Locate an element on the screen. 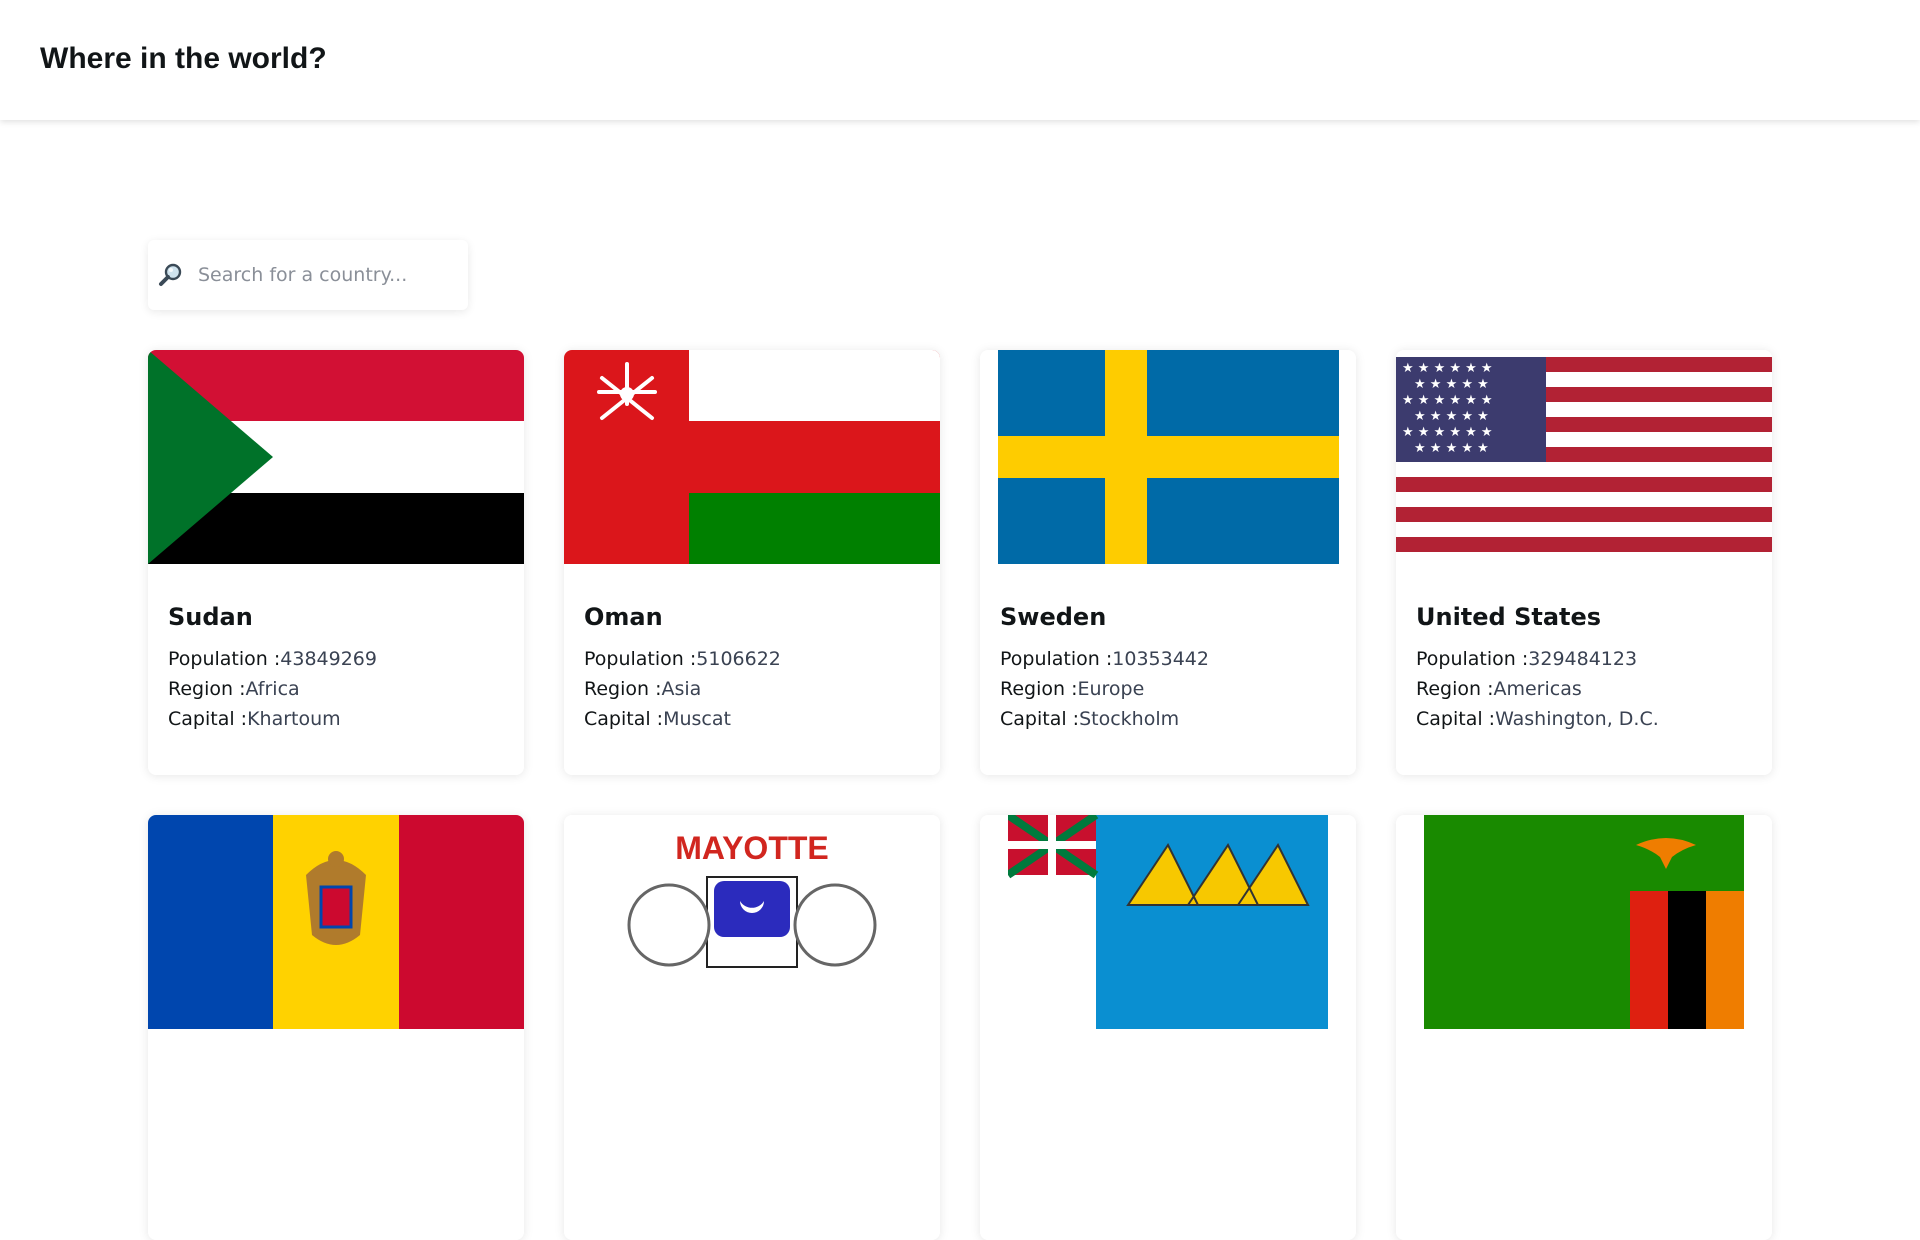 The image size is (1920, 1240). moldova-flag is located at coordinates (336, 922).